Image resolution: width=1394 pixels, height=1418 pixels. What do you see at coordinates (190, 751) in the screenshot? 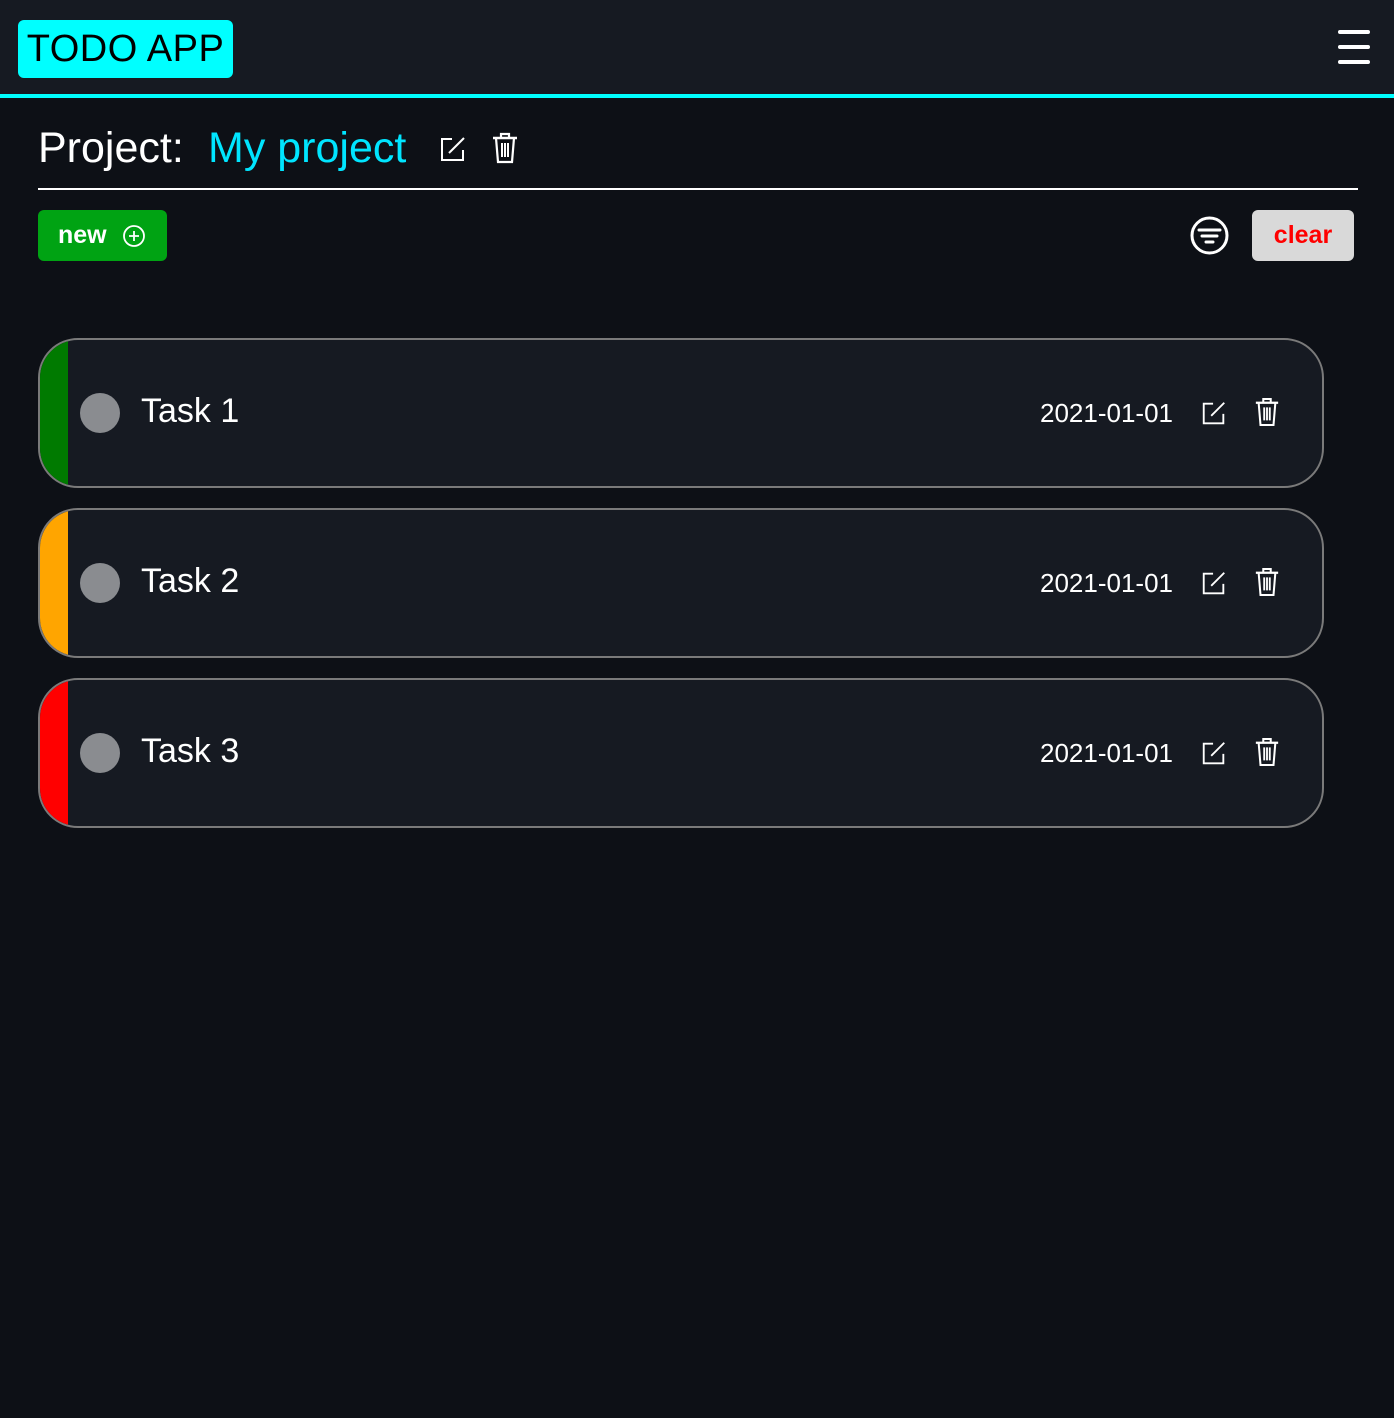
I see `task-title: Task 3` at bounding box center [190, 751].